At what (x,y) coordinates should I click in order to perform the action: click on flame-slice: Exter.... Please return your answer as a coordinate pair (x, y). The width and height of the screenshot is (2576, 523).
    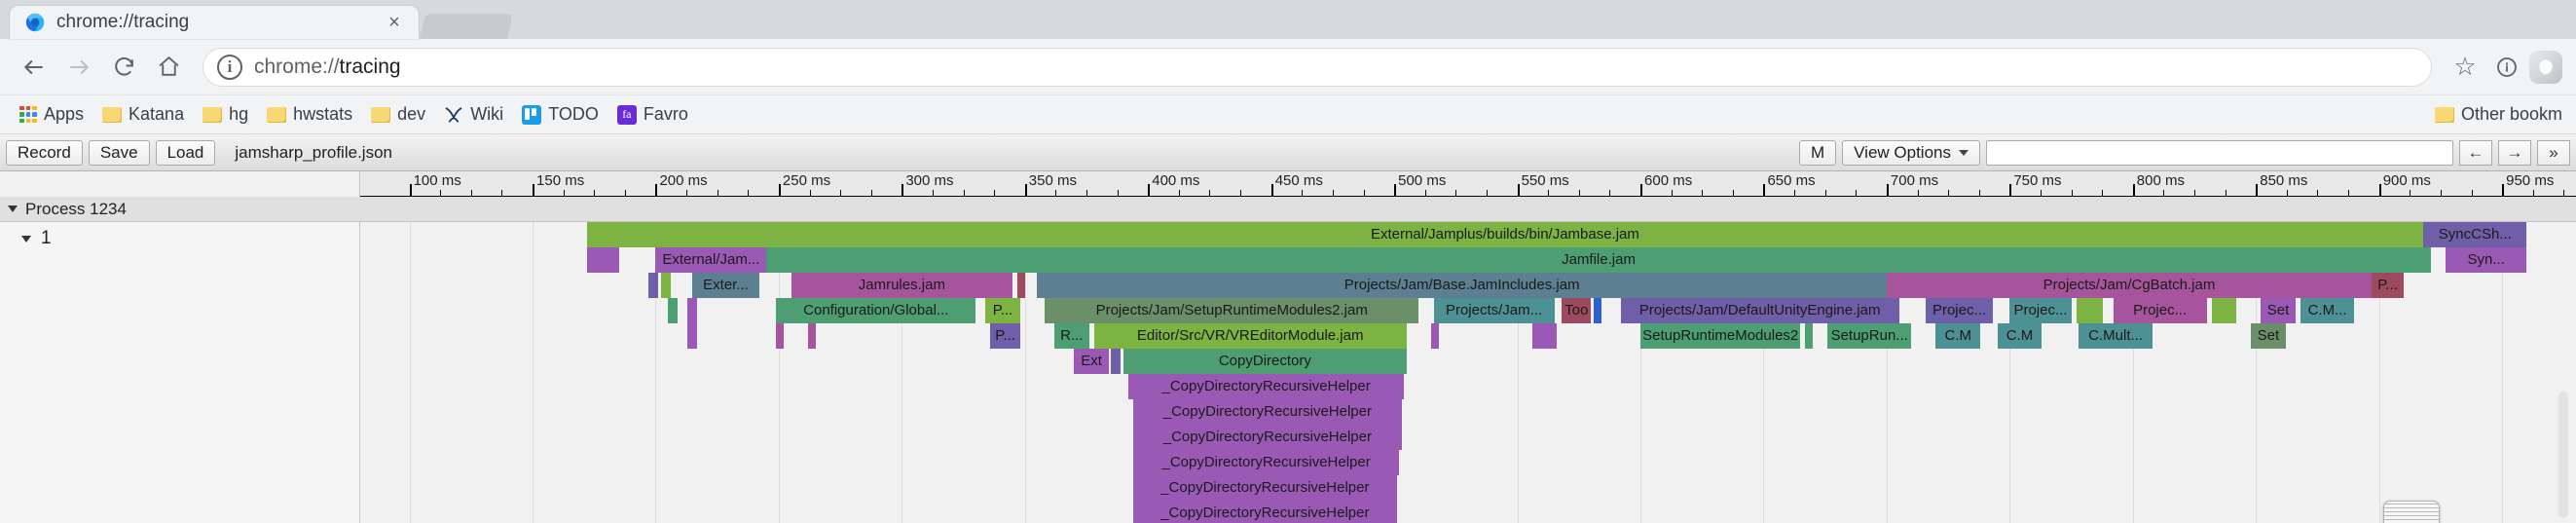
    Looking at the image, I should click on (725, 286).